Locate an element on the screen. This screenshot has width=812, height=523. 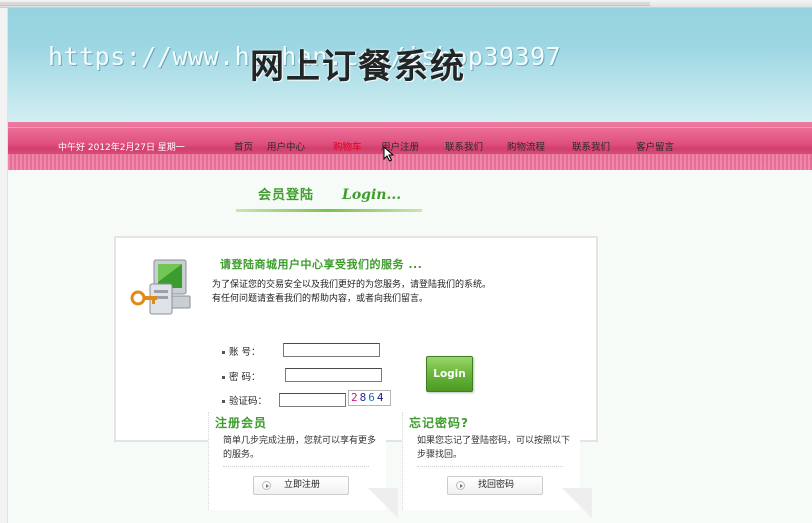
password-input is located at coordinates (333, 375).